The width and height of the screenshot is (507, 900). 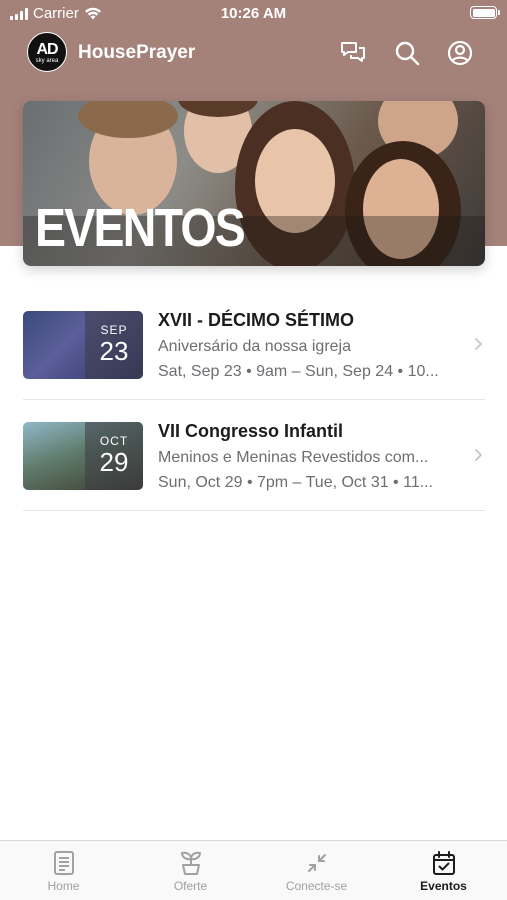 I want to click on tab-conecte-se: Conecte-se, so click(x=316, y=870).